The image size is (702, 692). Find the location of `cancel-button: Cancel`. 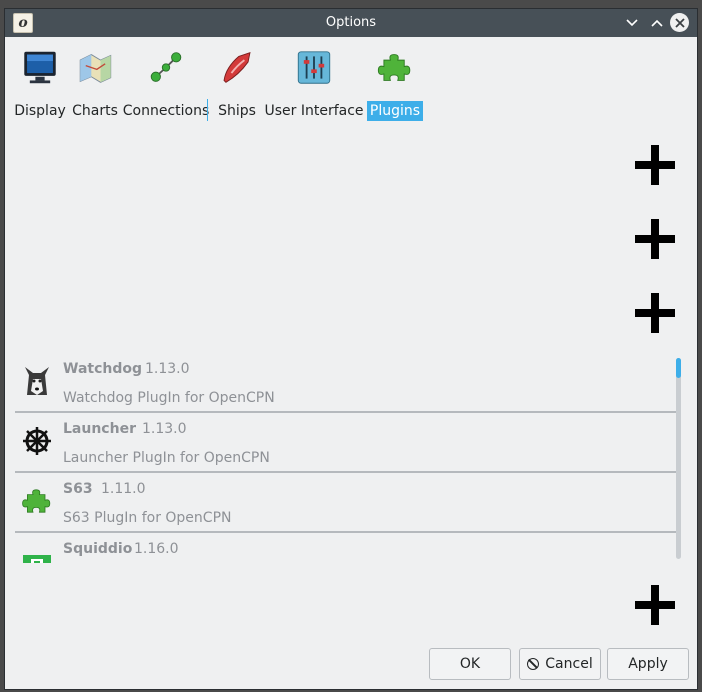

cancel-button: Cancel is located at coordinates (560, 664).